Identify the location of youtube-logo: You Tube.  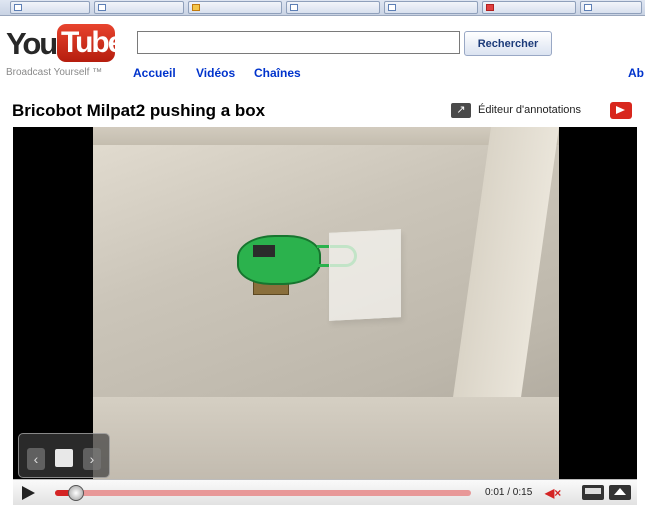
(65, 44).